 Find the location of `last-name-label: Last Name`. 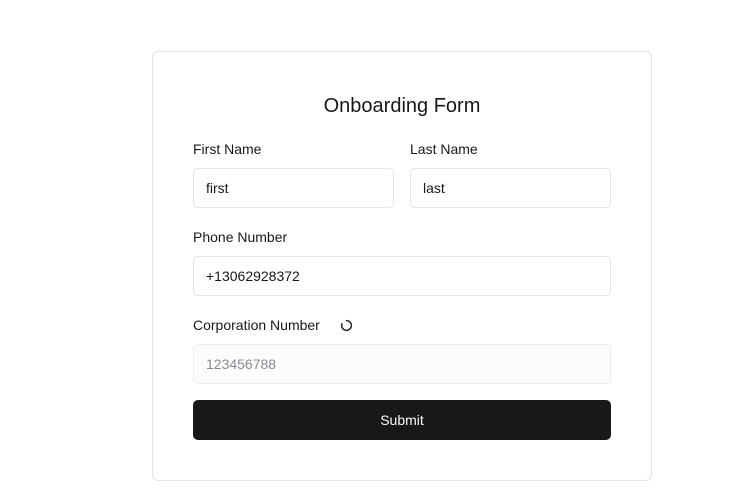

last-name-label: Last Name is located at coordinates (444, 149).